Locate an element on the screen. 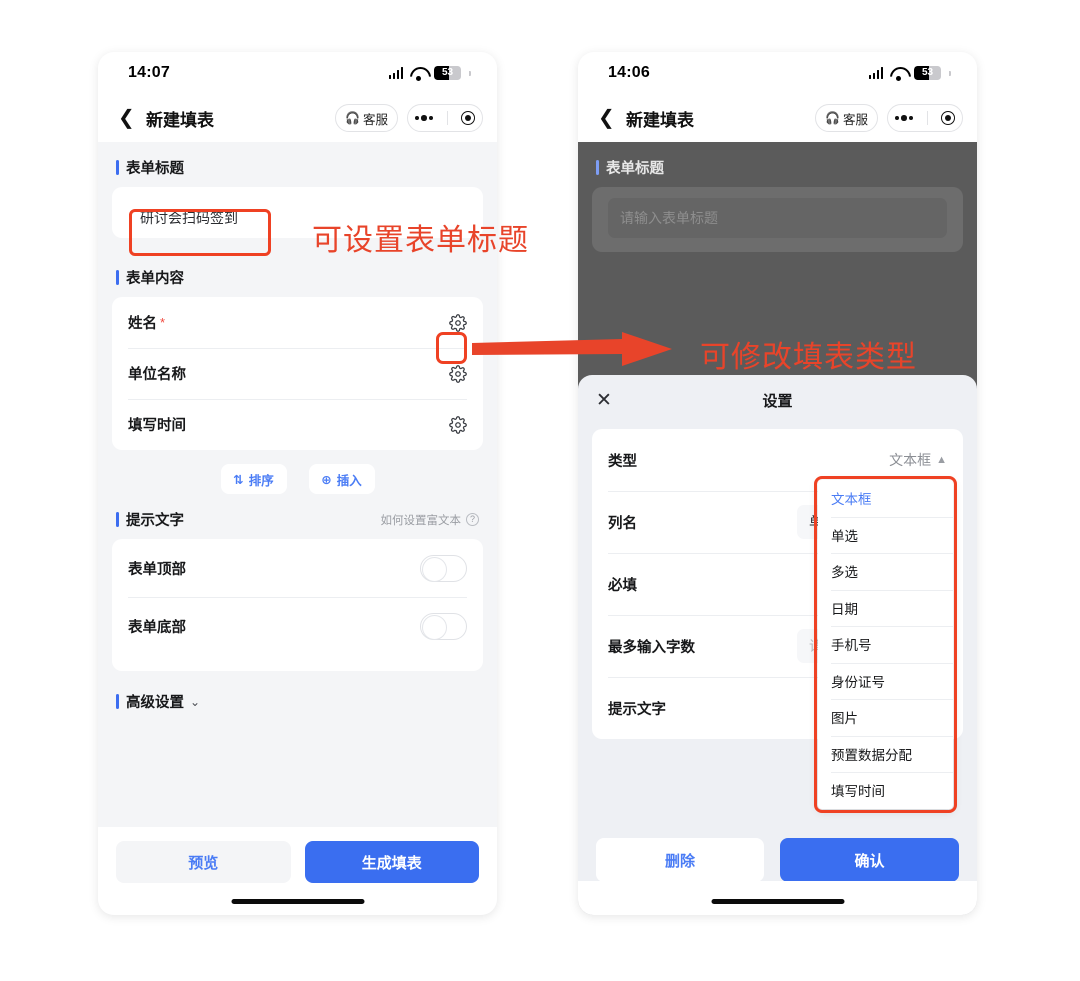  hint-row-label: 表单底部 is located at coordinates (157, 627).